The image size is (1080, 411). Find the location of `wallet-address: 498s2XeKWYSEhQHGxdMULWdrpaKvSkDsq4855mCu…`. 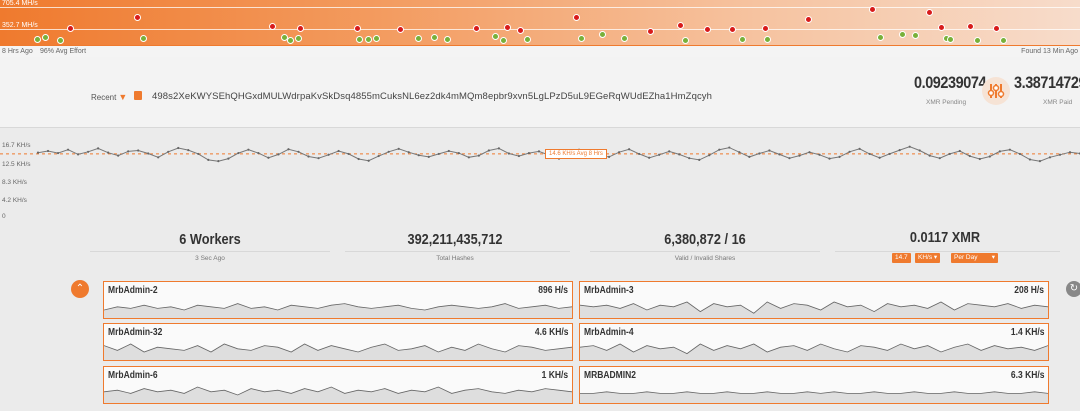

wallet-address: 498s2XeKWYSEhQHGxdMULWdrpaKvSkDsq4855mCu… is located at coordinates (432, 96).